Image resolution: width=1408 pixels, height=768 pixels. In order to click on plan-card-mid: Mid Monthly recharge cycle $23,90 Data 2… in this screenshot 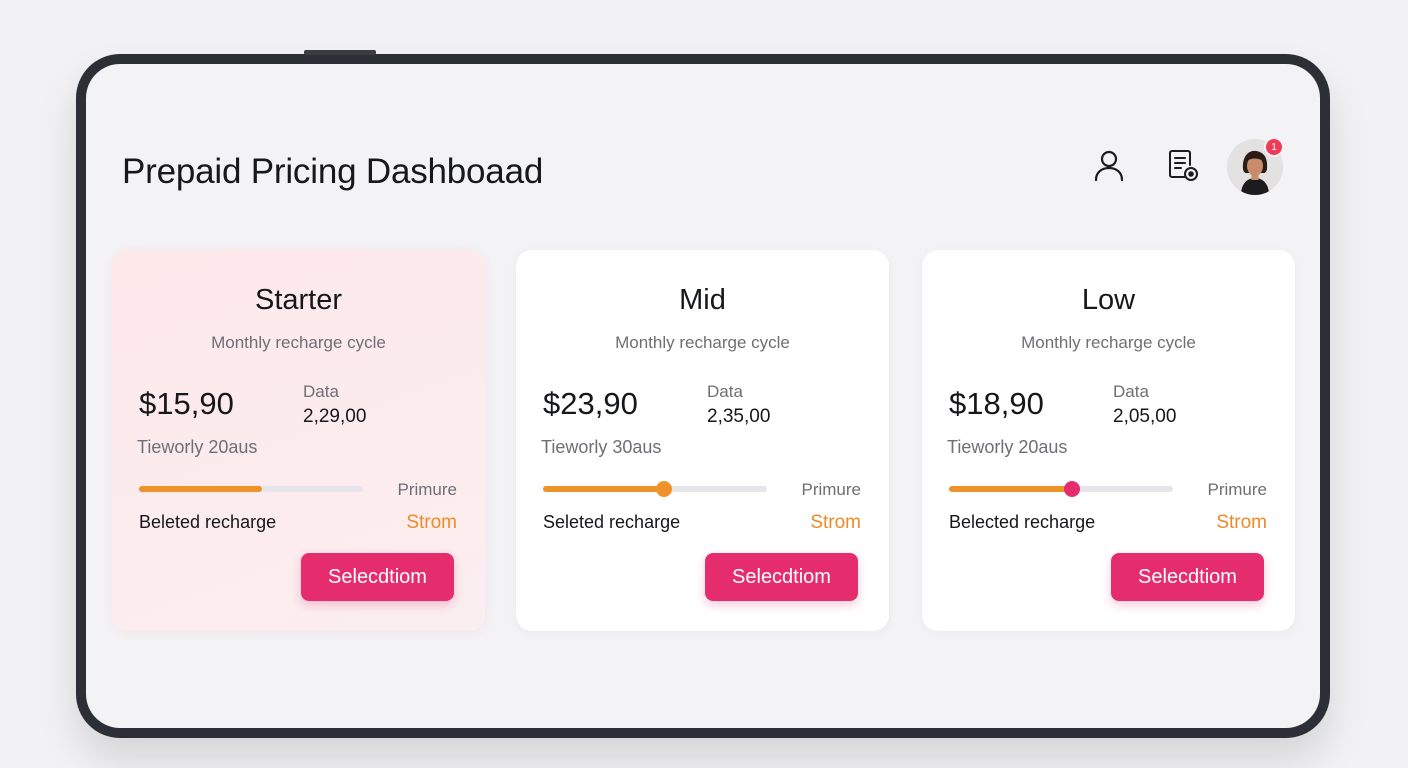, I will do `click(702, 440)`.